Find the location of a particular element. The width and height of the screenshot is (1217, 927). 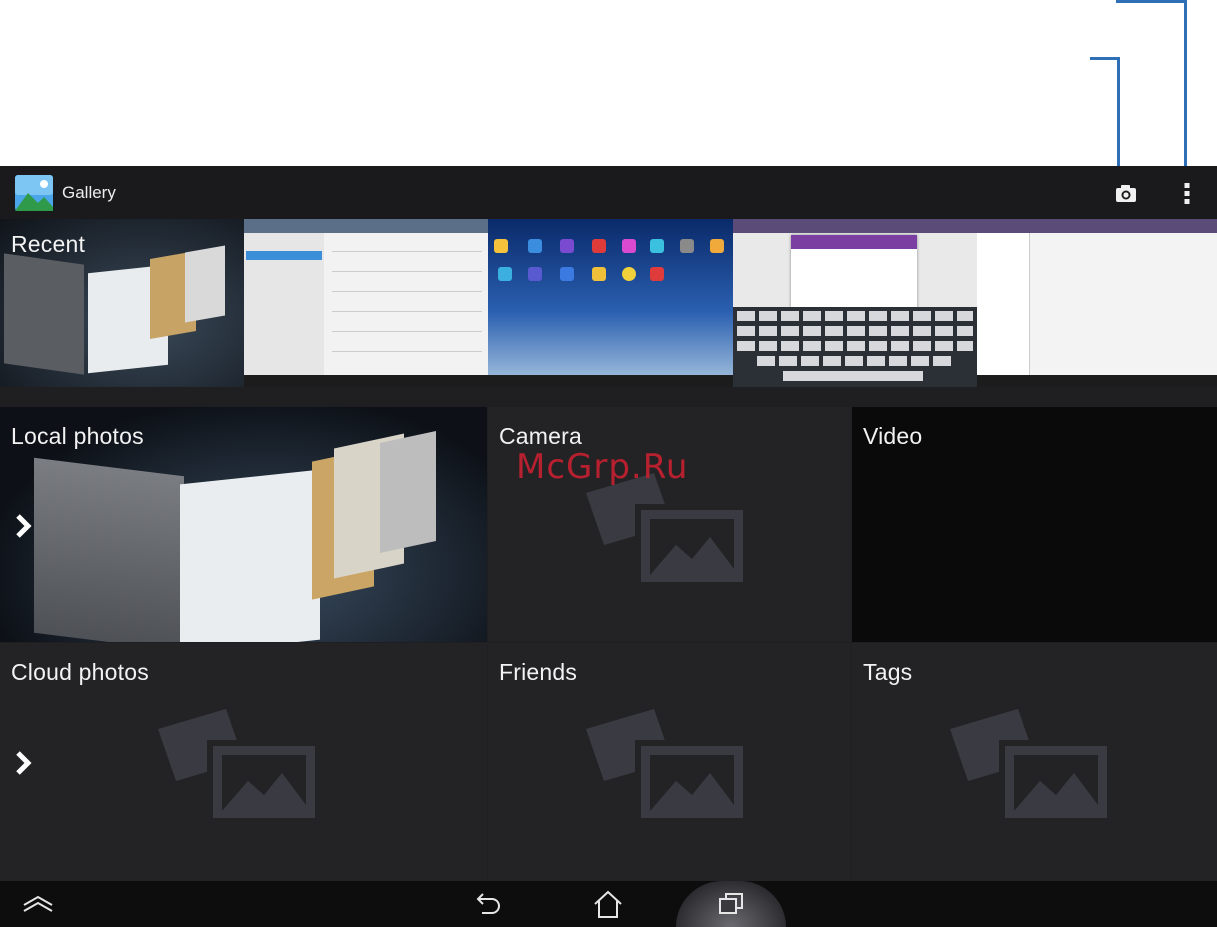

album-friends: Friends is located at coordinates (669, 762).